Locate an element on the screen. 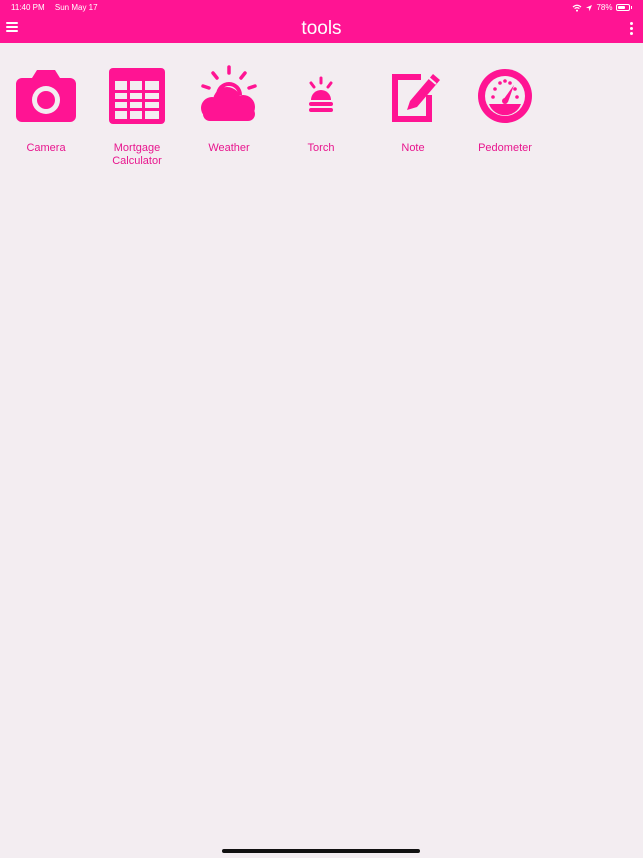 This screenshot has height=858, width=643. tool-torch: Torch is located at coordinates (321, 109).